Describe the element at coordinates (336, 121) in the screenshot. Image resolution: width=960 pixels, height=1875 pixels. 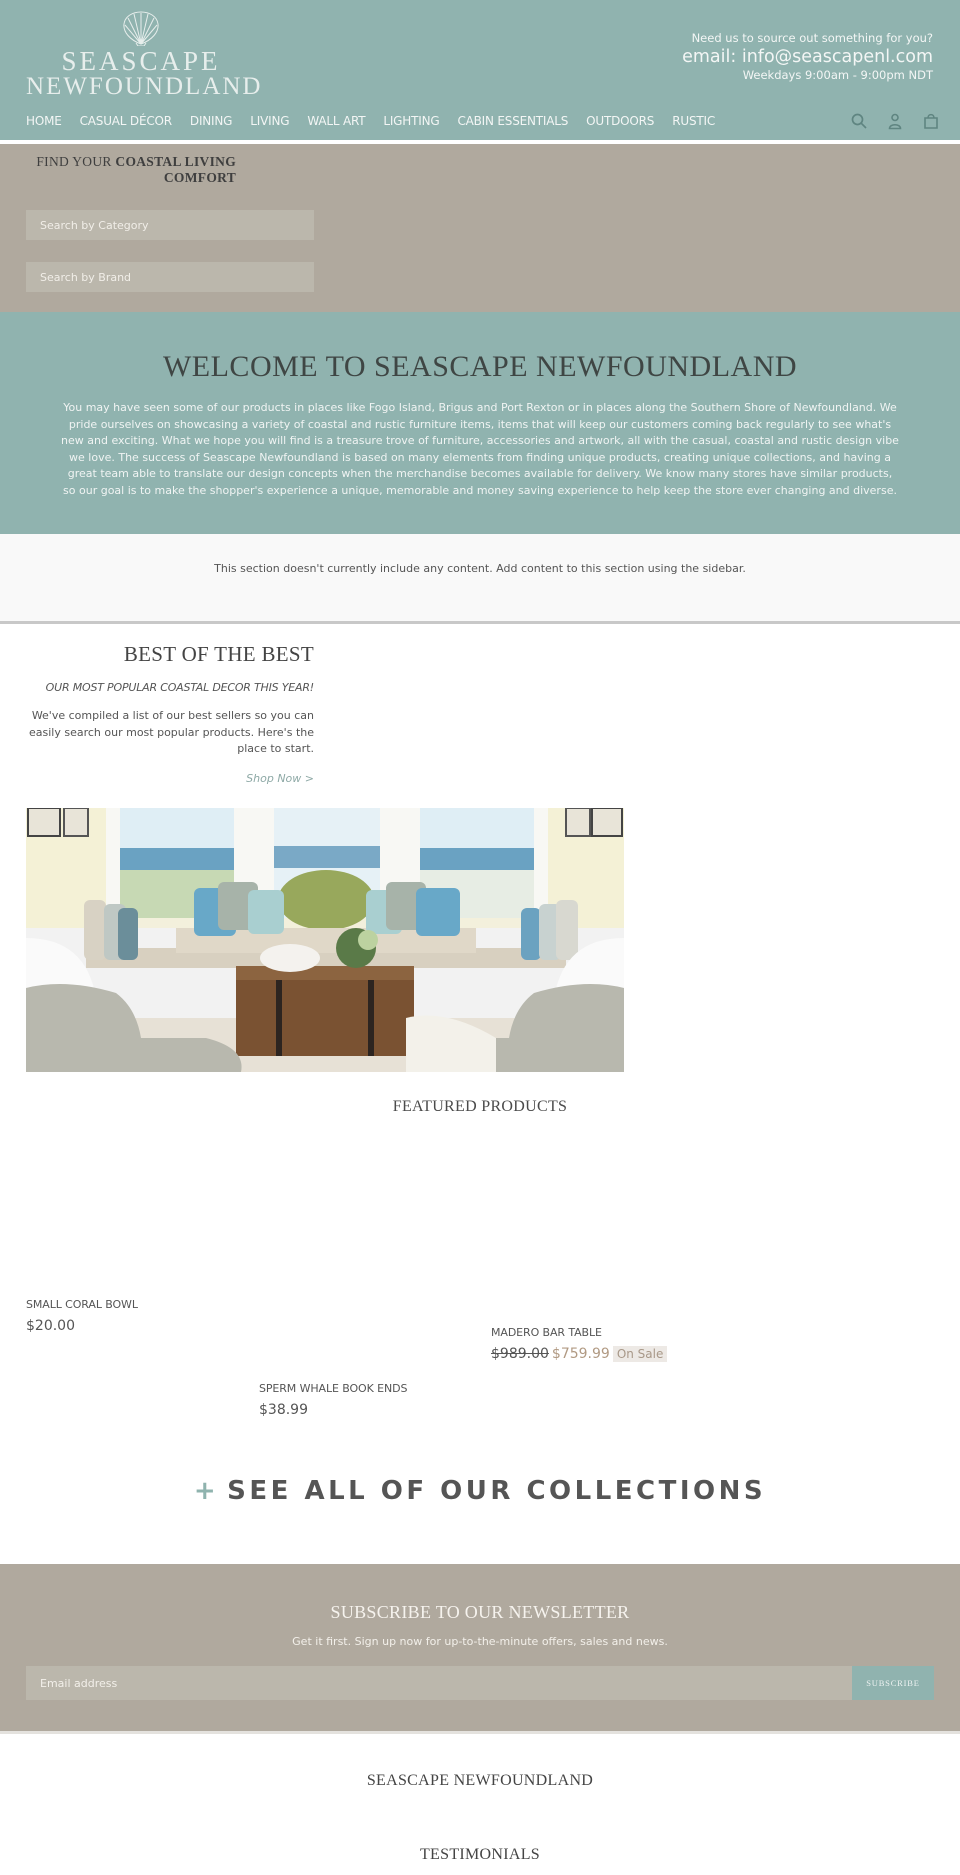
I see `nav-wall-art: WALL ART` at that location.